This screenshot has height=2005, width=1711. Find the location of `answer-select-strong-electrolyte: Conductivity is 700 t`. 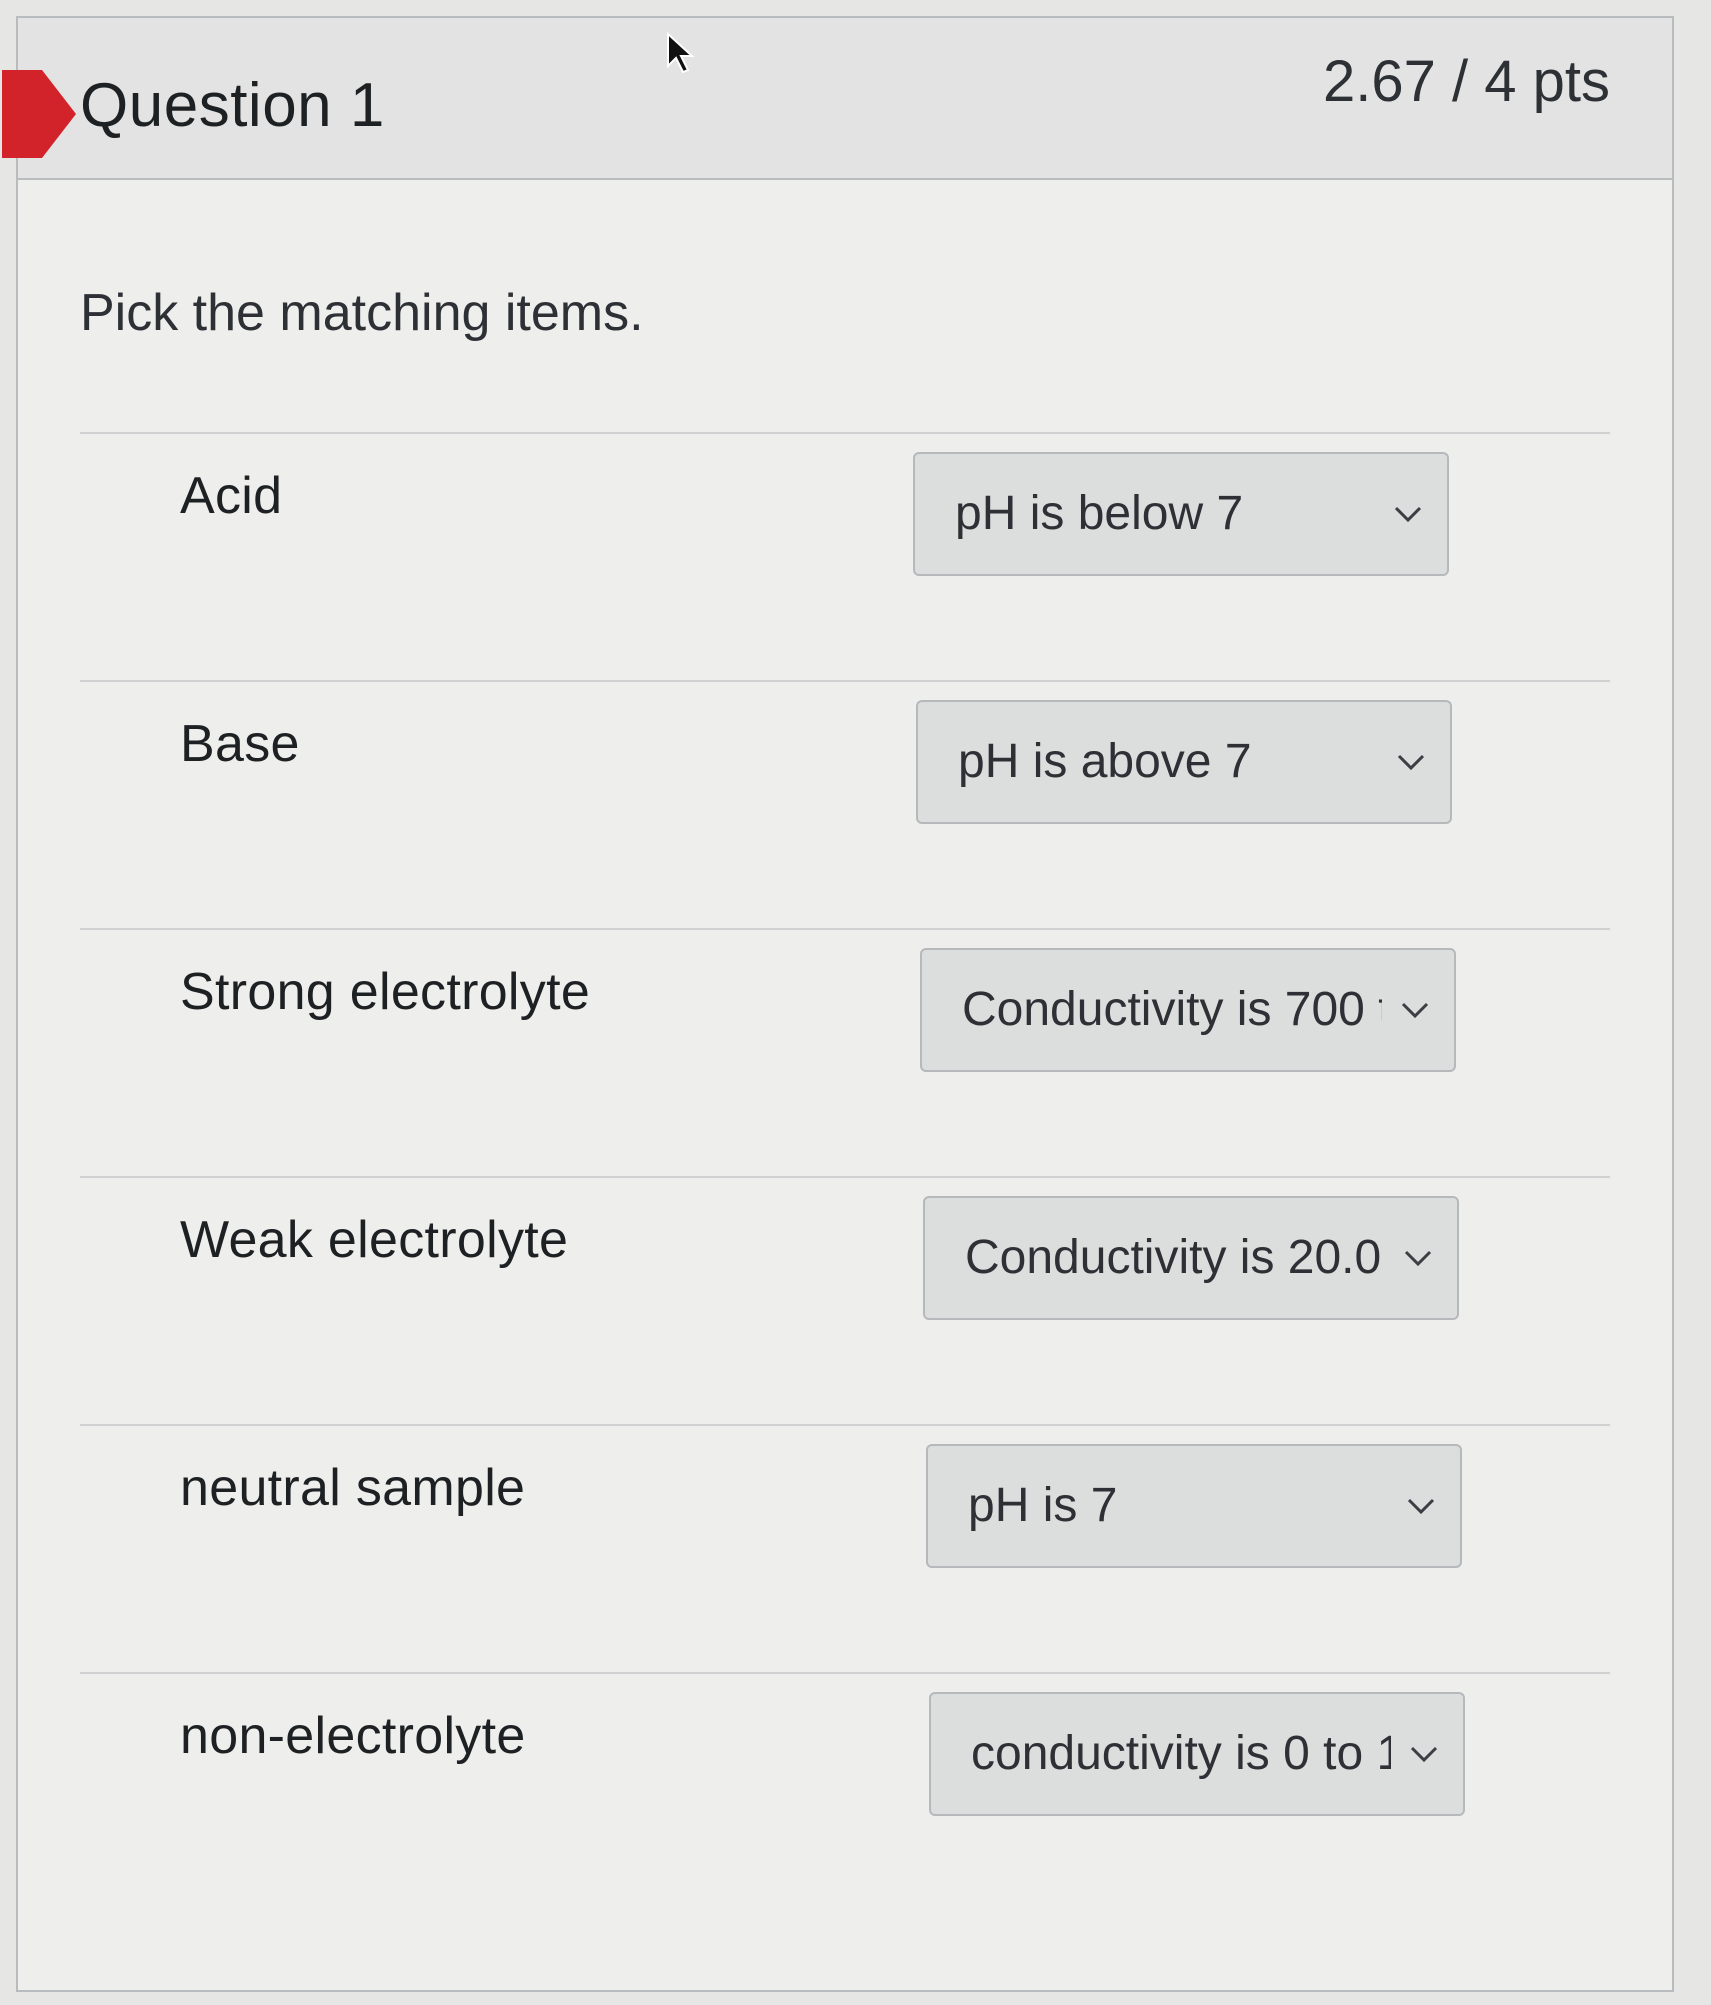

answer-select-strong-electrolyte: Conductivity is 700 t is located at coordinates (1188, 1010).